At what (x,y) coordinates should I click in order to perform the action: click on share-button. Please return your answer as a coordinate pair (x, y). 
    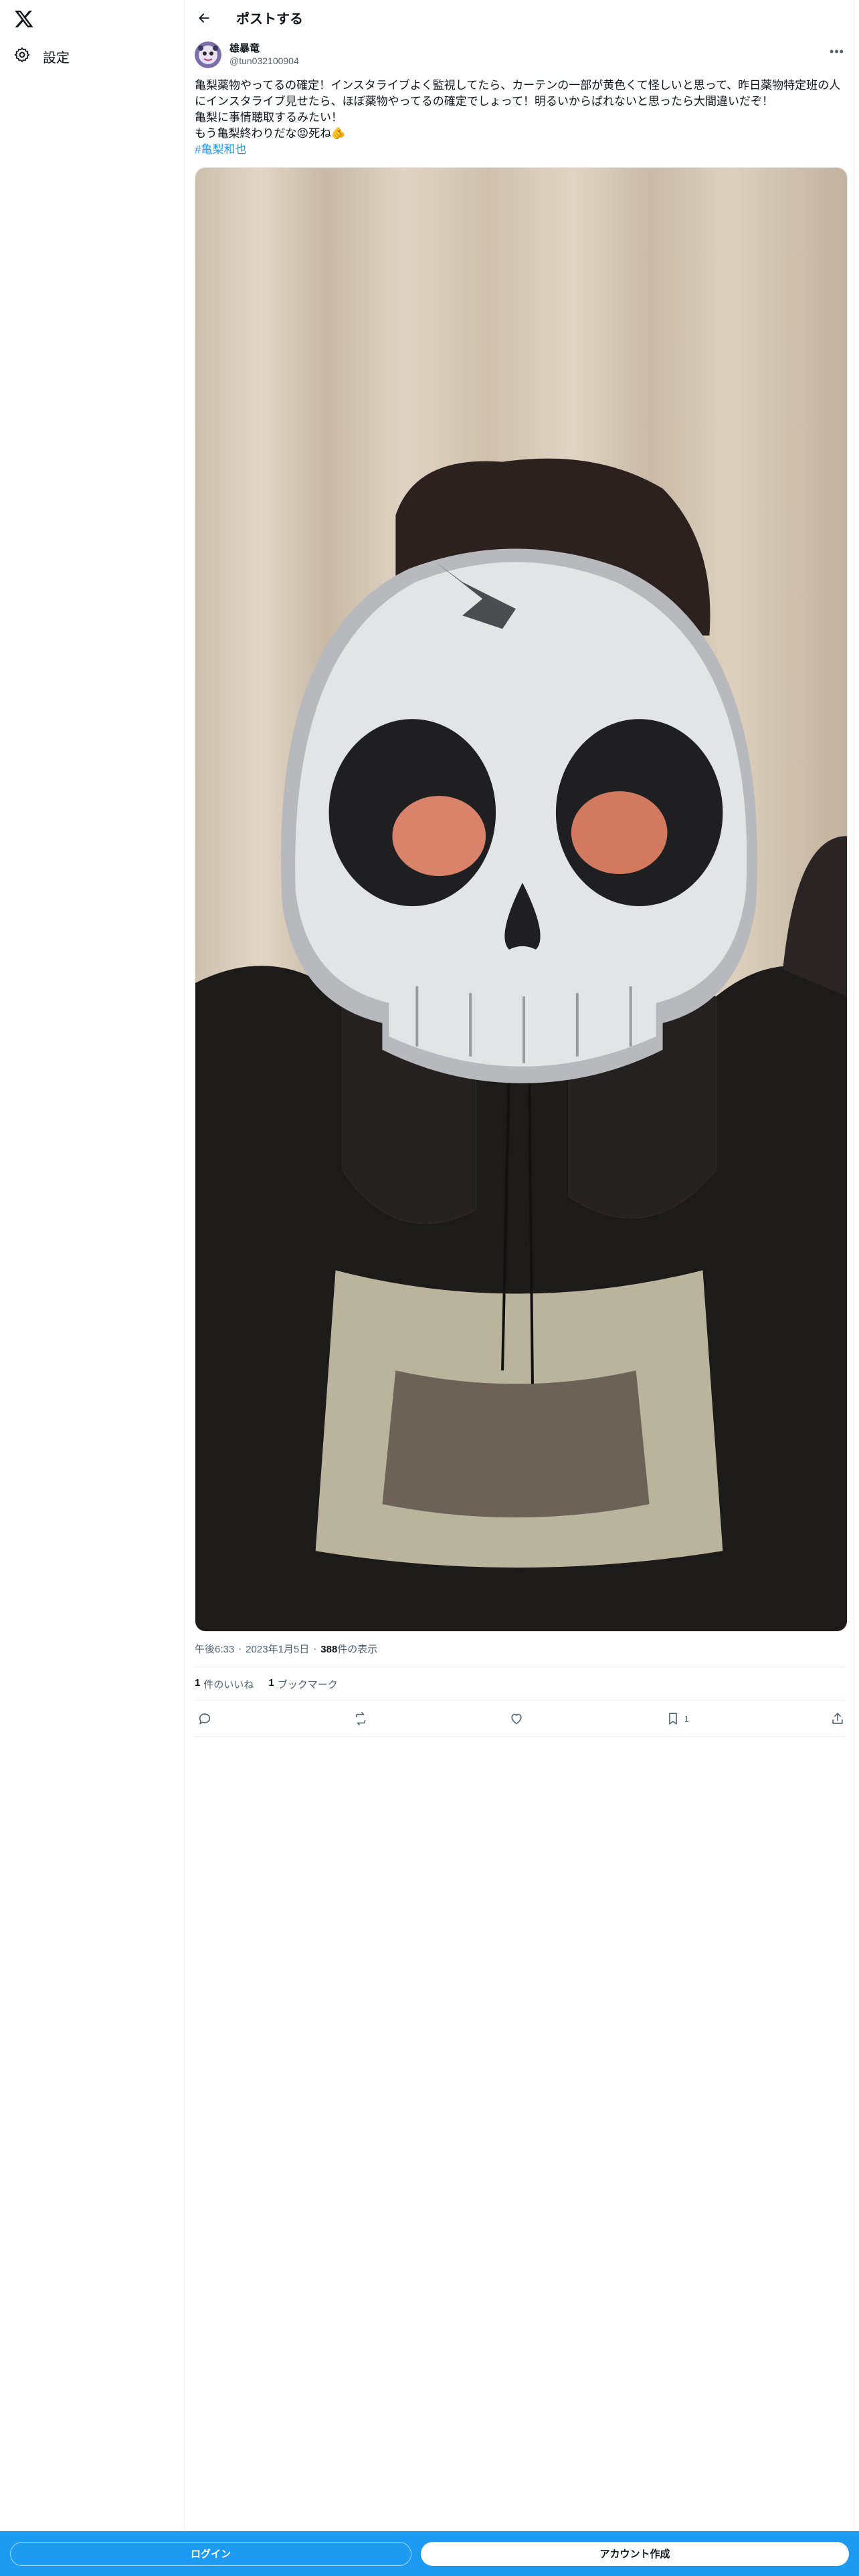
    Looking at the image, I should click on (838, 1719).